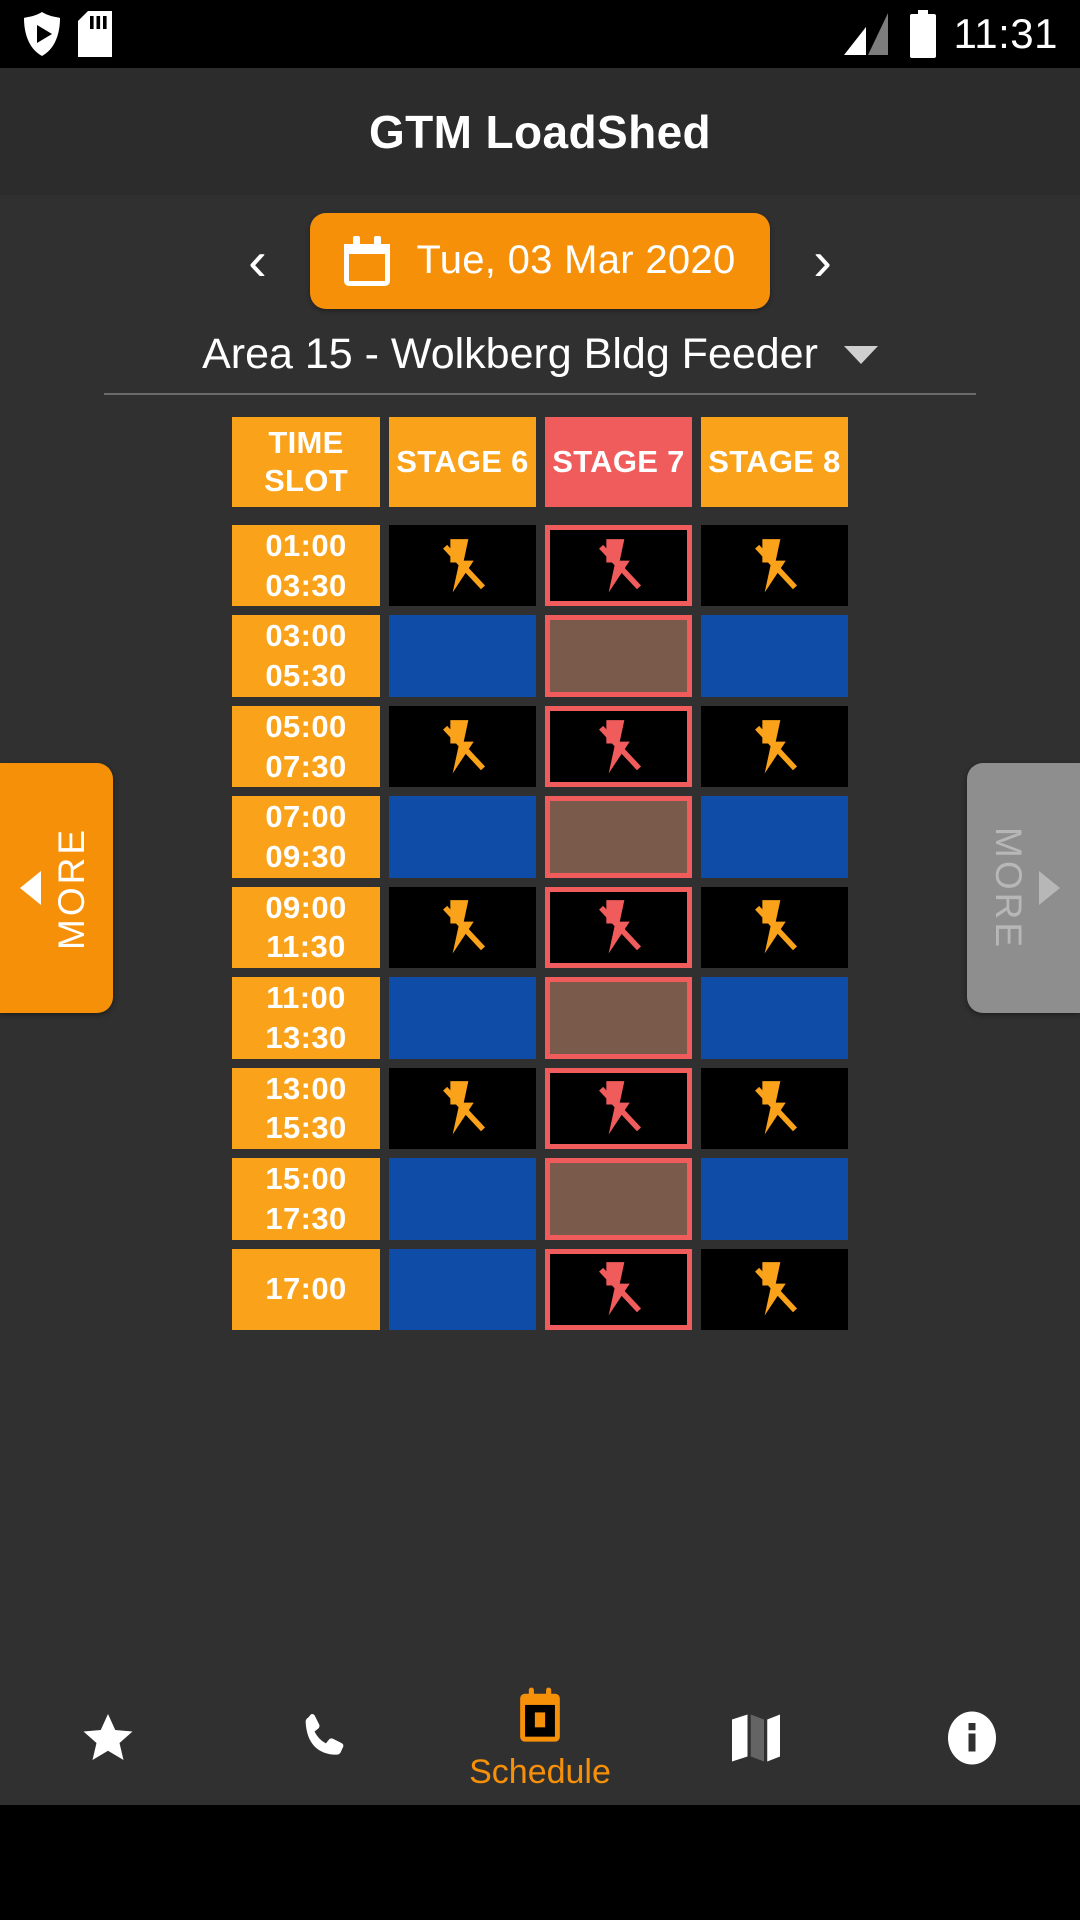 The image size is (1080, 1920). What do you see at coordinates (540, 837) in the screenshot?
I see `table-row: 07:00 09:30` at bounding box center [540, 837].